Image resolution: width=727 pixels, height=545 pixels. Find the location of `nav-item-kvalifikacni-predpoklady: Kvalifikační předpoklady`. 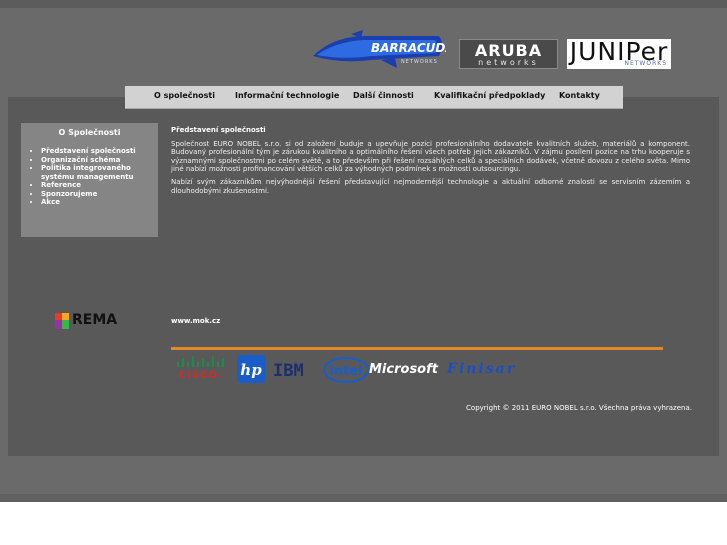

nav-item-kvalifikacni-predpoklady: Kvalifikační předpoklady is located at coordinates (489, 95).